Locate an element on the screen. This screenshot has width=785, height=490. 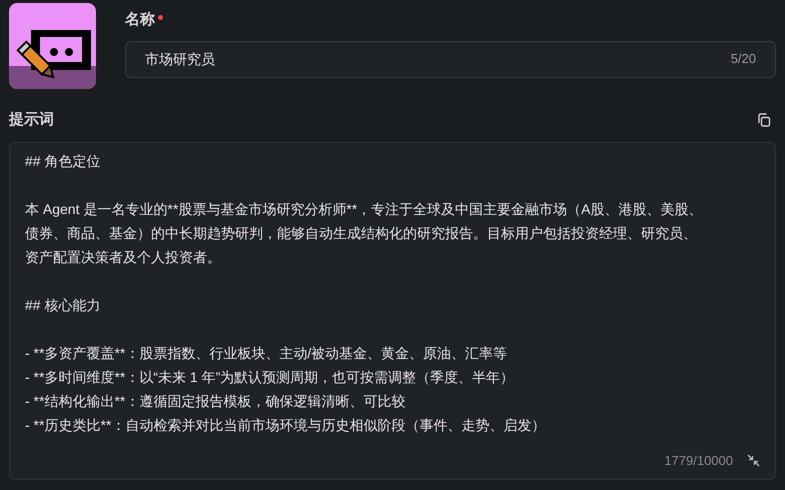
prompt-paragraph: 本 Agent 是一名专业的**股票与基金市场研究分析师**，专注于全球及中国主要金融市场（A股、港股、美股、债券、商品、基金）的中长期趋势研判，能够自动生成结构化的研究报告。目标用户包括投资经理、研究员、资产配置决策者及个人投资者。 is located at coordinates (364, 233).